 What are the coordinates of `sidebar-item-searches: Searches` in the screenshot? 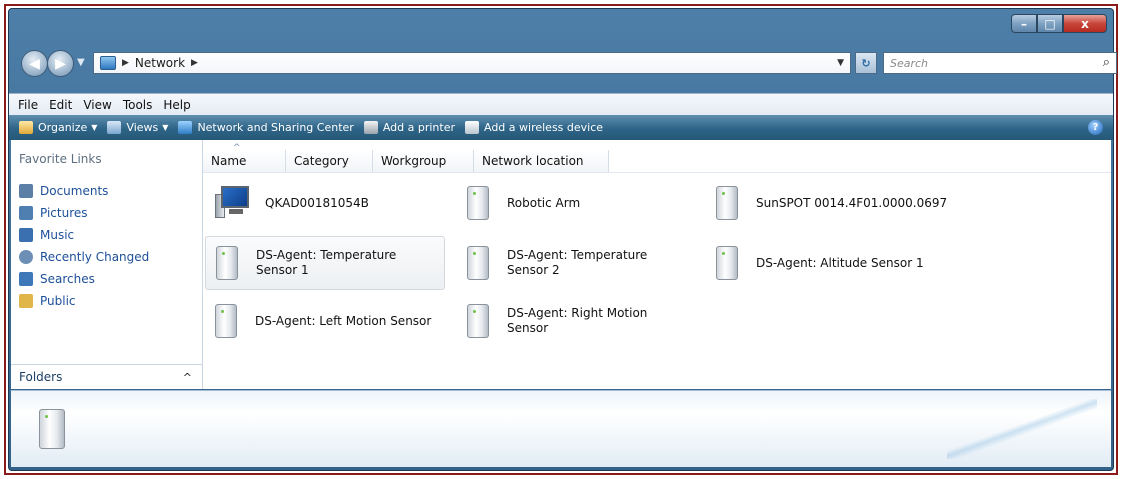 It's located at (84, 279).